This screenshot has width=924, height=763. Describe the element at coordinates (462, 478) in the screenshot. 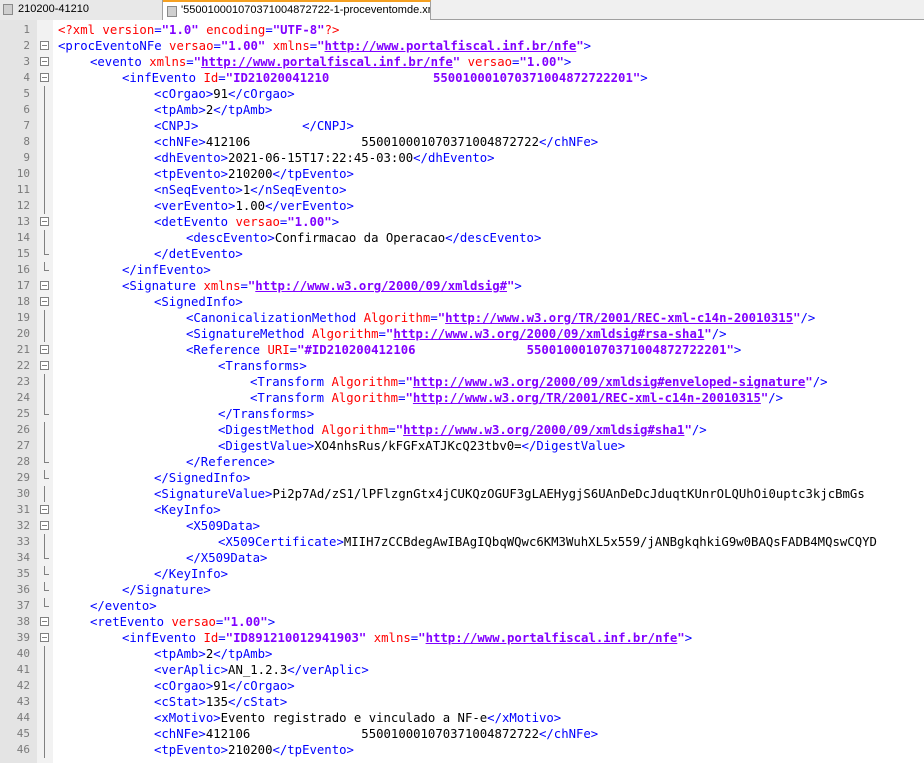

I see `code-line: 29 </SignedInfo>` at that location.